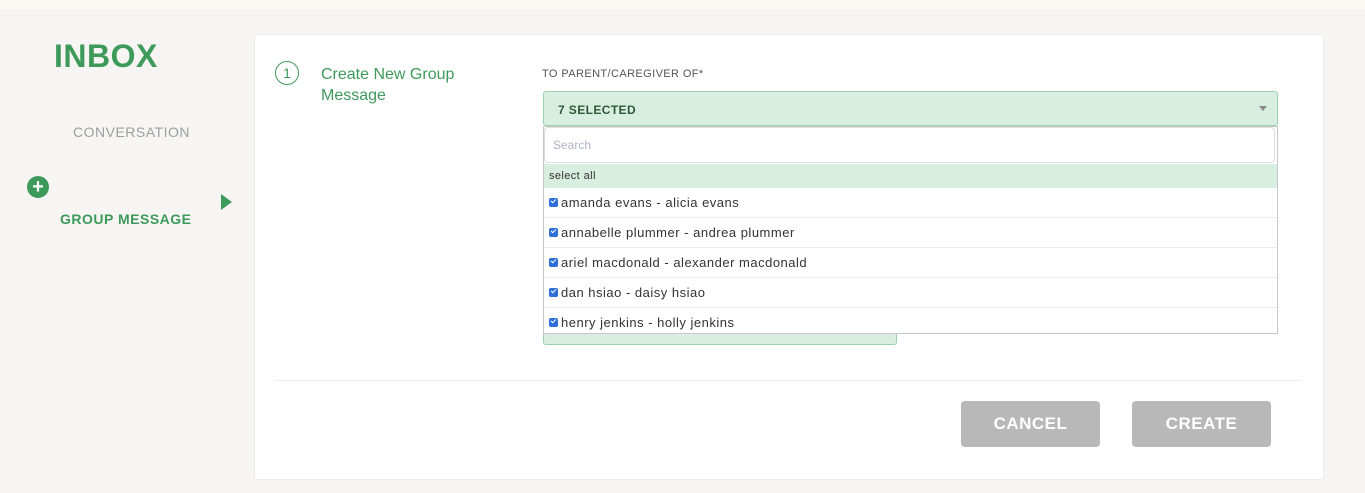  What do you see at coordinates (650, 202) in the screenshot?
I see `recipient-option-label: amanda evans - alicia evans` at bounding box center [650, 202].